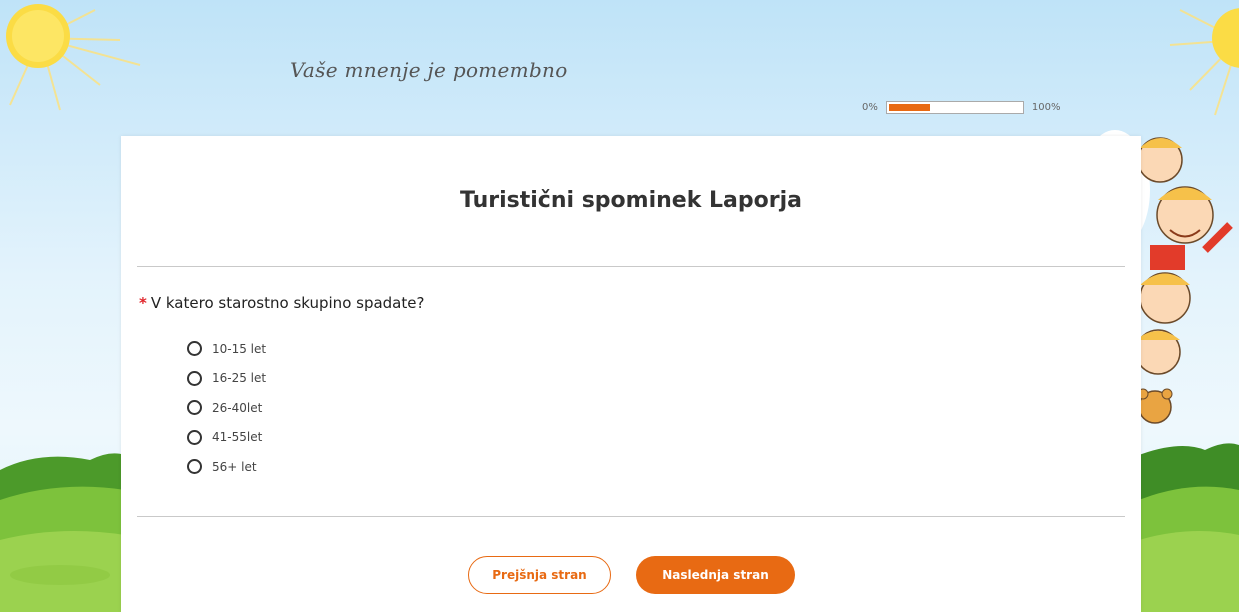  What do you see at coordinates (73, 57) in the screenshot?
I see `sun-left-icon` at bounding box center [73, 57].